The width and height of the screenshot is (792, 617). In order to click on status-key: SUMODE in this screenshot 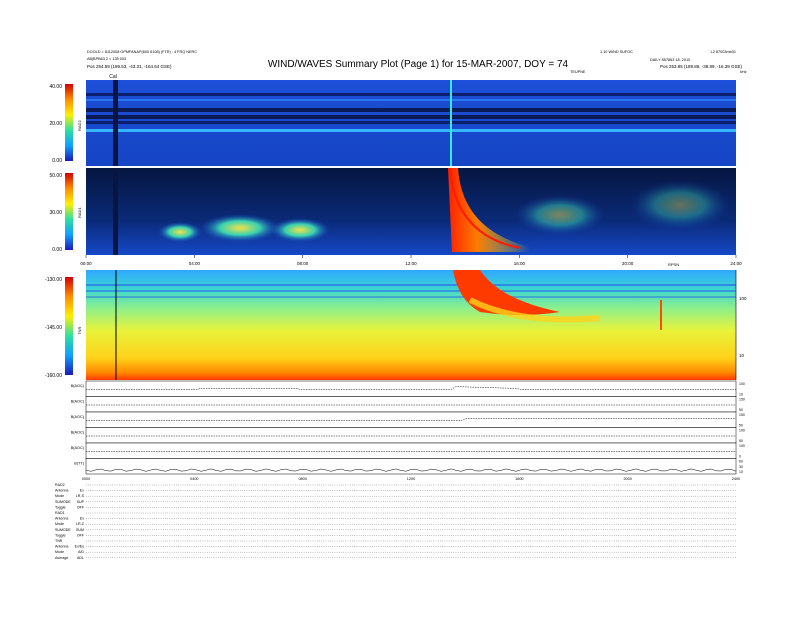, I will do `click(63, 502)`.